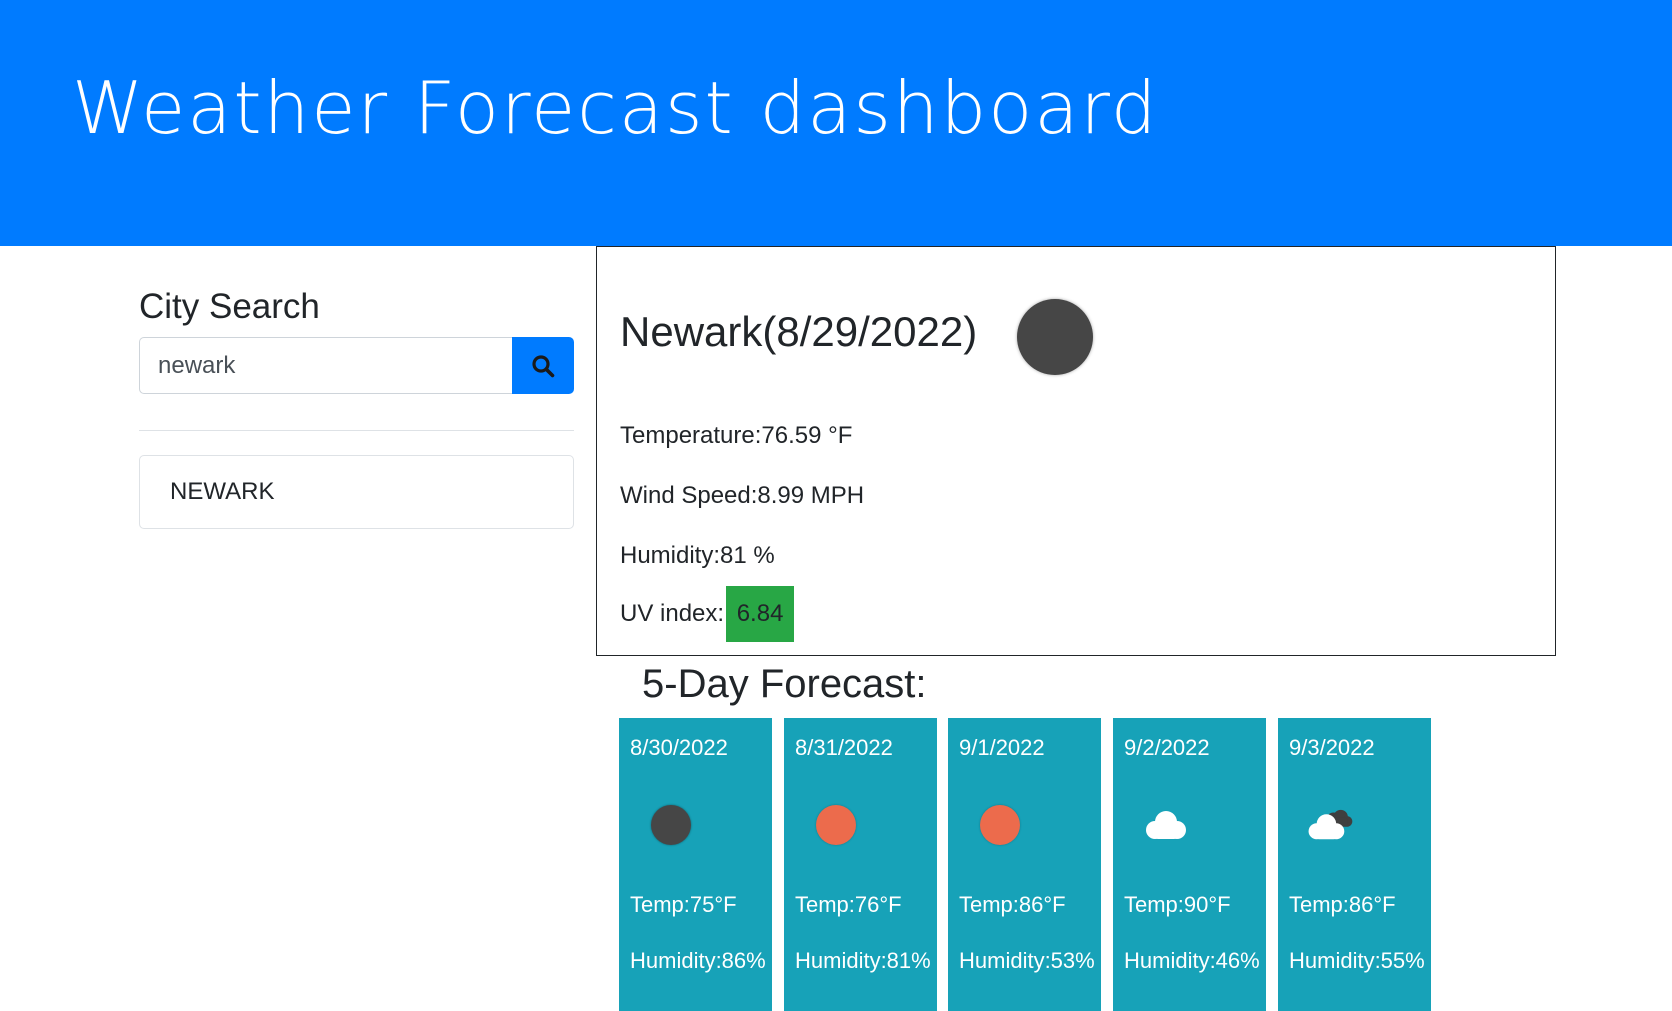 The height and width of the screenshot is (1011, 1672). I want to click on forecast-card: 8/31/2022 Temp:76°F Humidity:81%, so click(860, 864).